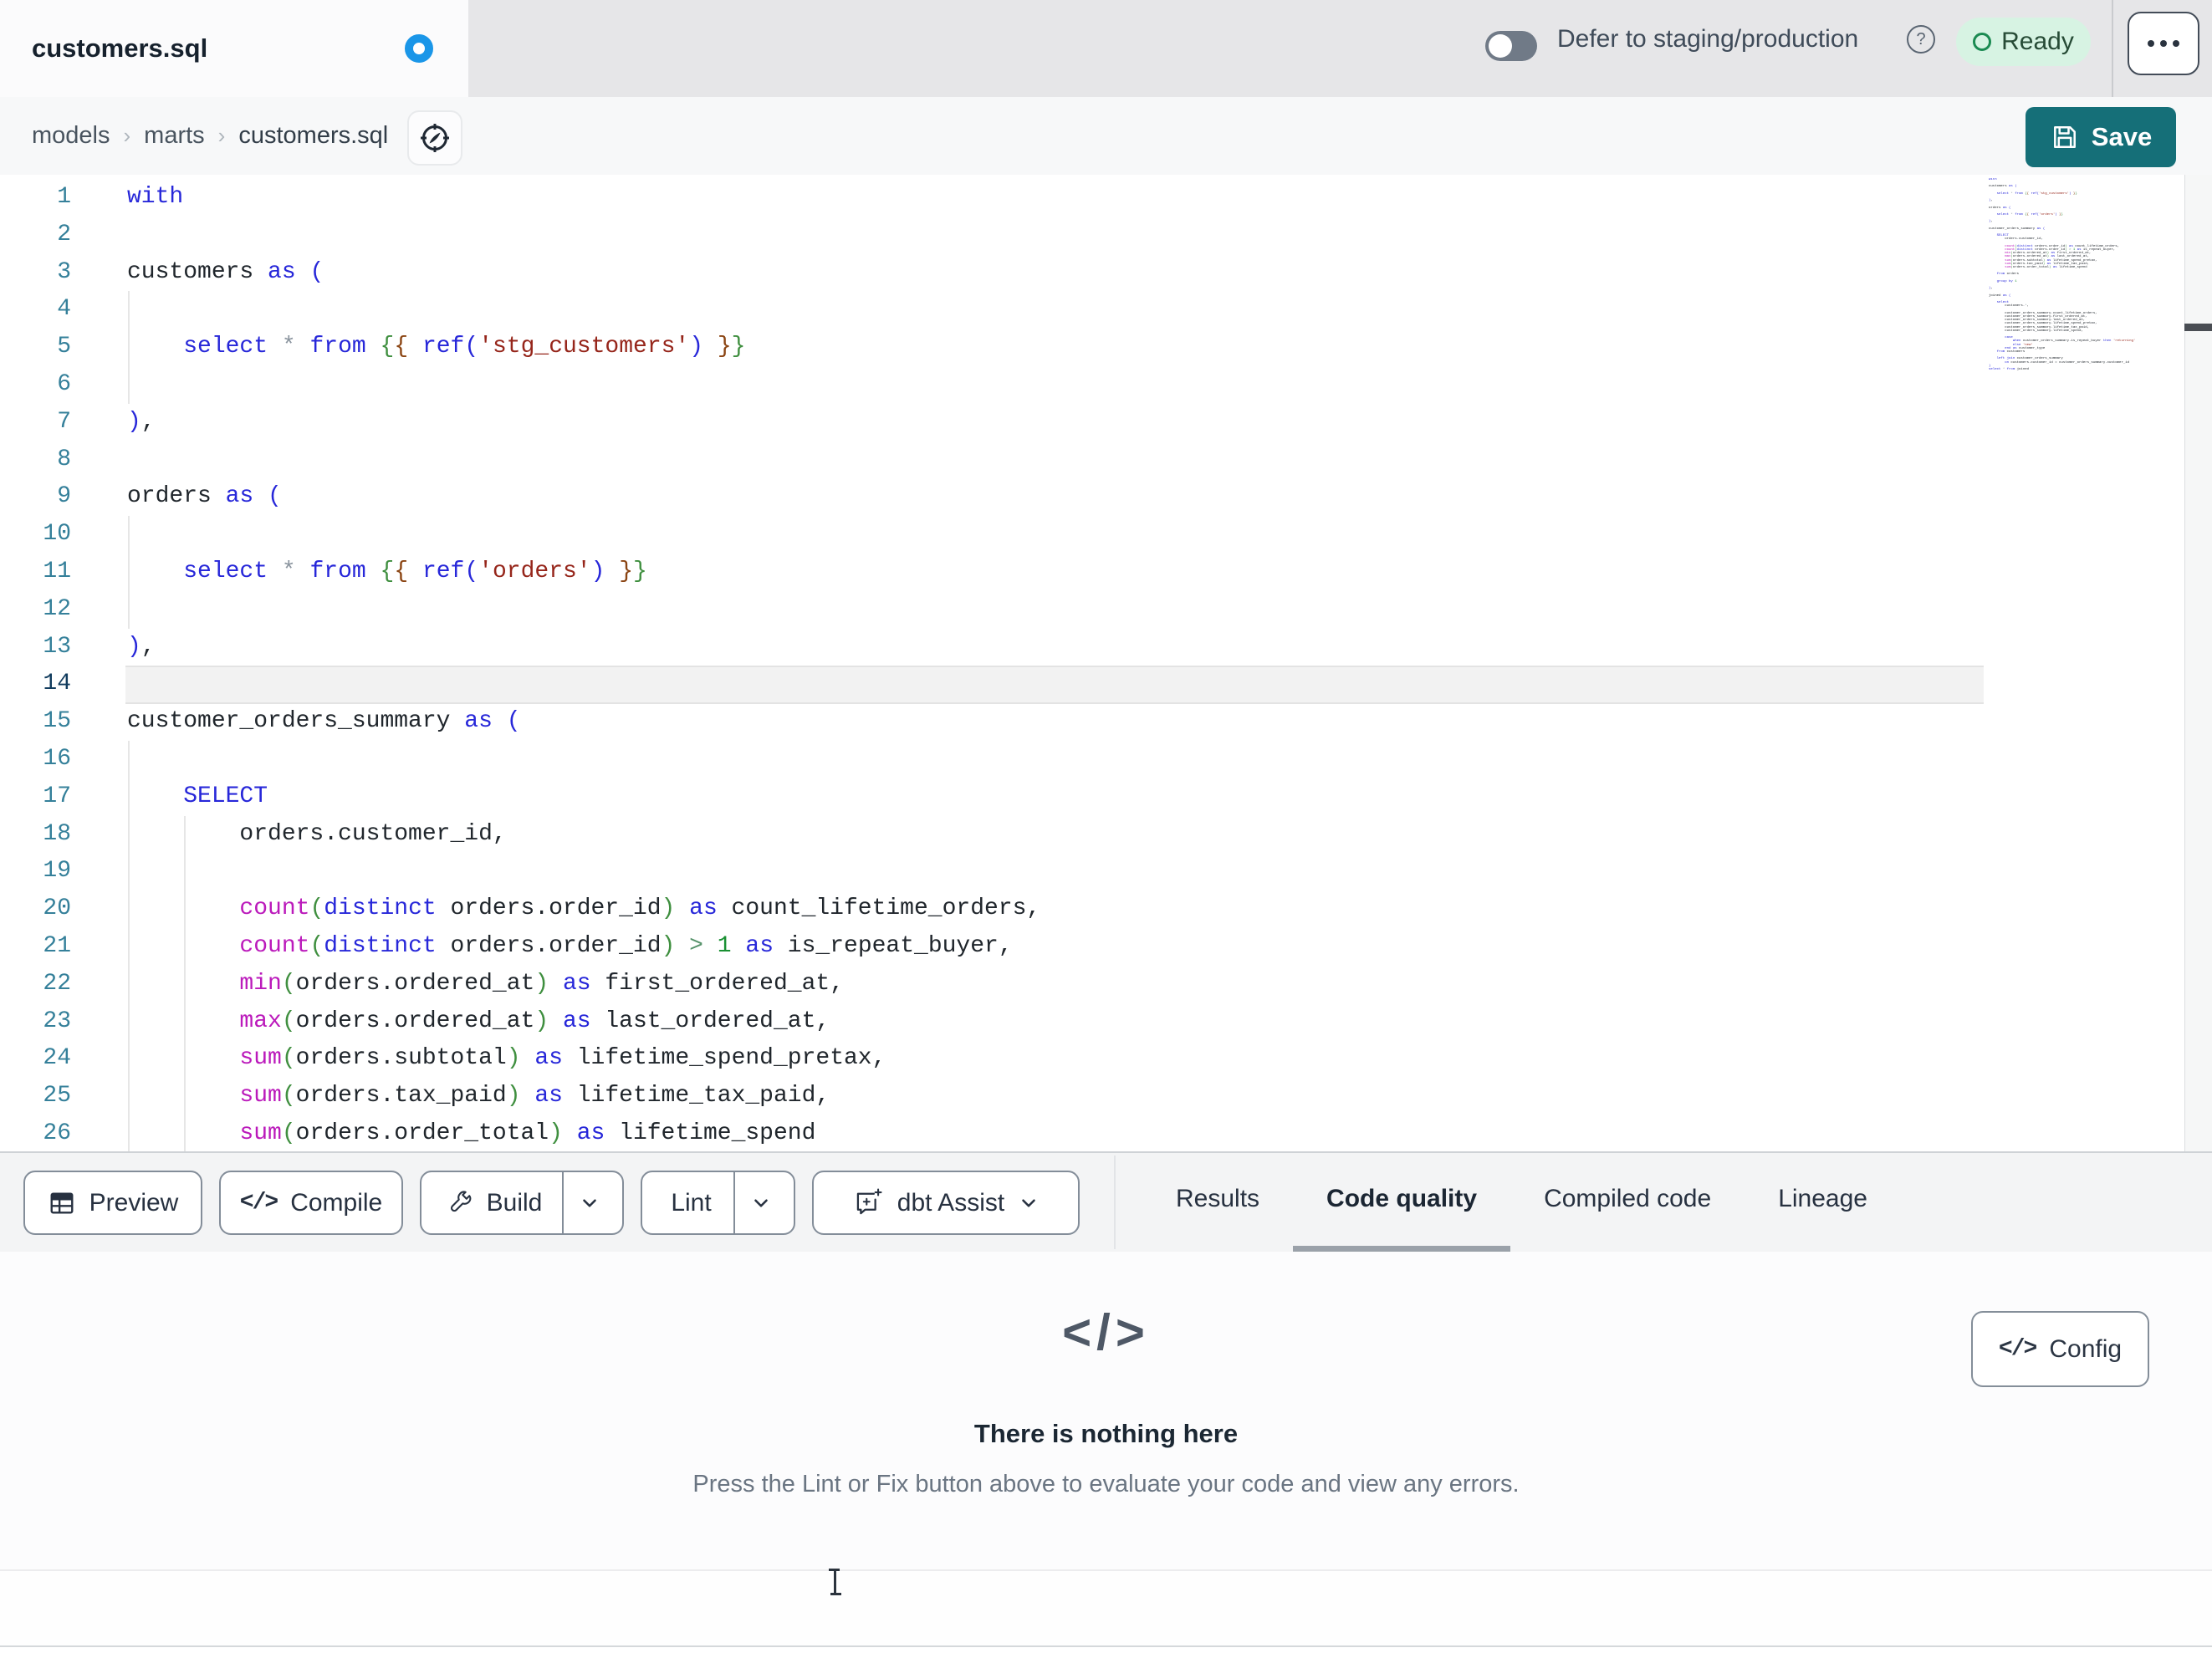 The width and height of the screenshot is (2212, 1653). I want to click on table-icon, so click(62, 1203).